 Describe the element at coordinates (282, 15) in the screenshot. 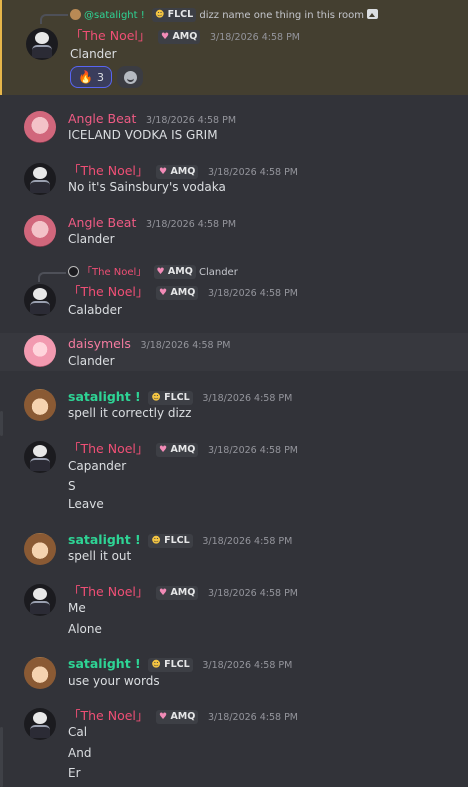

I see `reply-text: dizz name one thing in this room` at that location.